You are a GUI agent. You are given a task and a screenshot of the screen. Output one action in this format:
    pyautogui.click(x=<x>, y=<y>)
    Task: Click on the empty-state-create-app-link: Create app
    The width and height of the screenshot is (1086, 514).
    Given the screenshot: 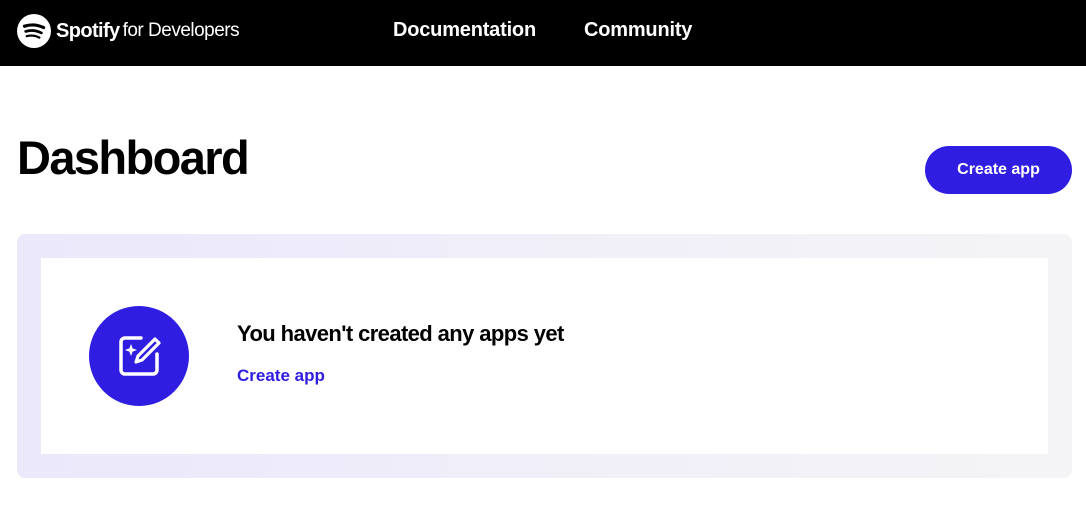 What is the action you would take?
    pyautogui.click(x=281, y=376)
    